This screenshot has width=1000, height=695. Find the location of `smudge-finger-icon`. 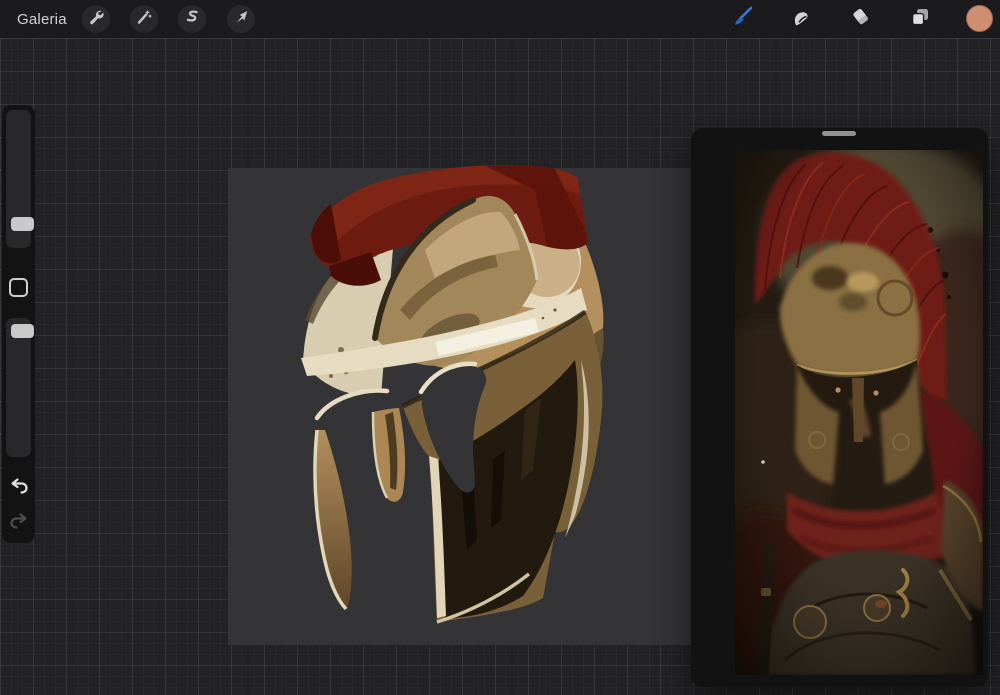

smudge-finger-icon is located at coordinates (801, 19).